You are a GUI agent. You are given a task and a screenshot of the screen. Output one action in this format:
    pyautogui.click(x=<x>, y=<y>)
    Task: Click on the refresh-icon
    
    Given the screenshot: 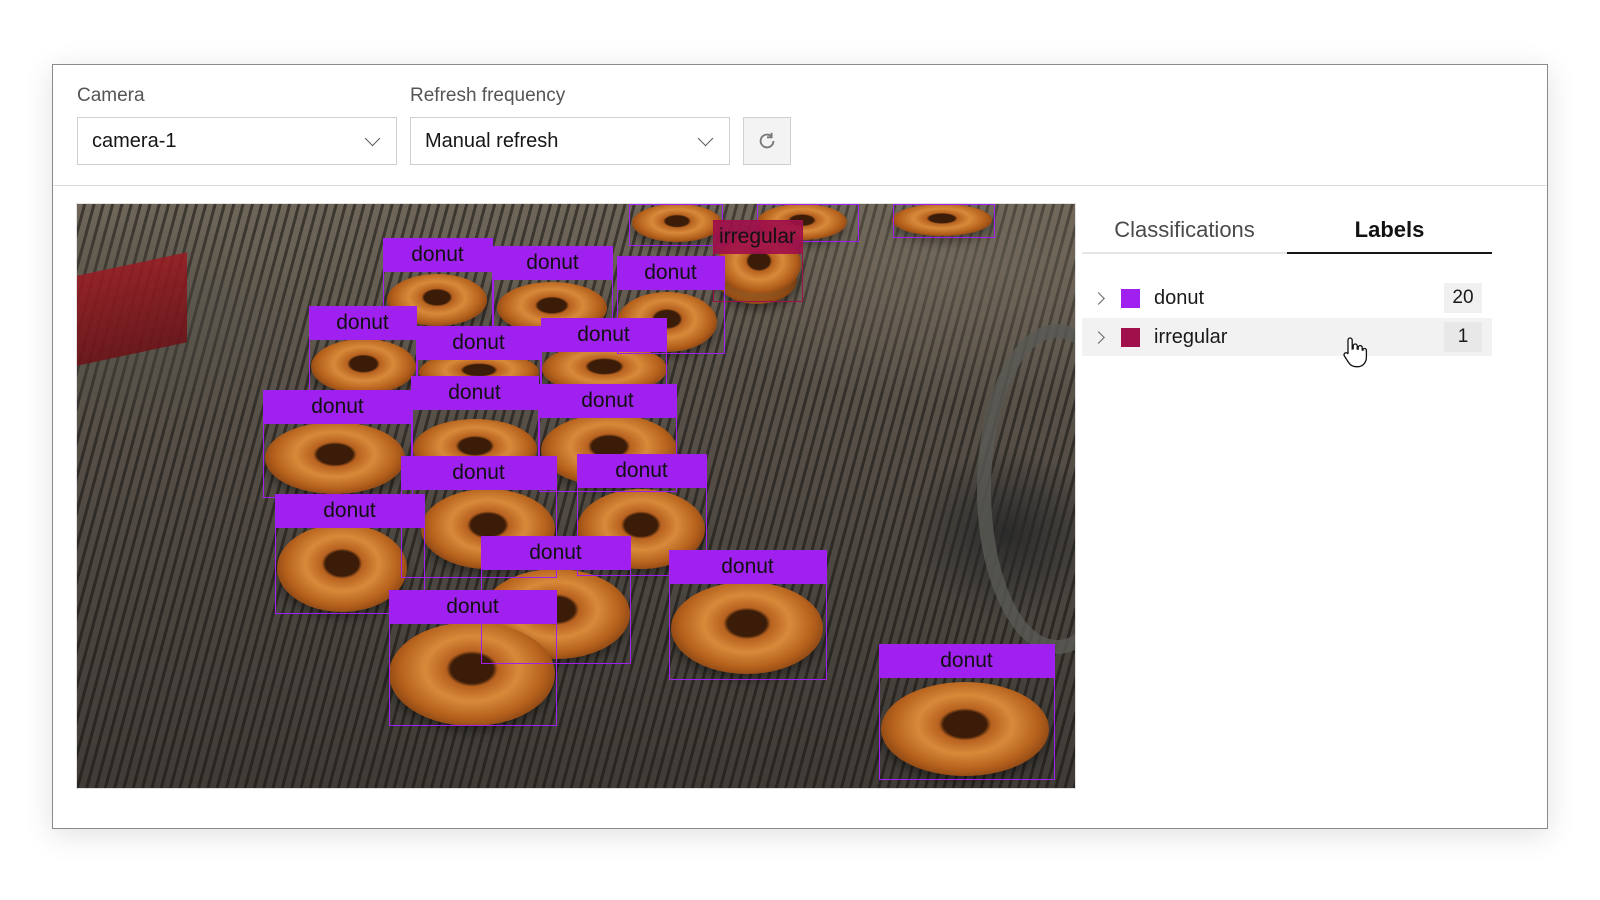 What is the action you would take?
    pyautogui.click(x=767, y=140)
    